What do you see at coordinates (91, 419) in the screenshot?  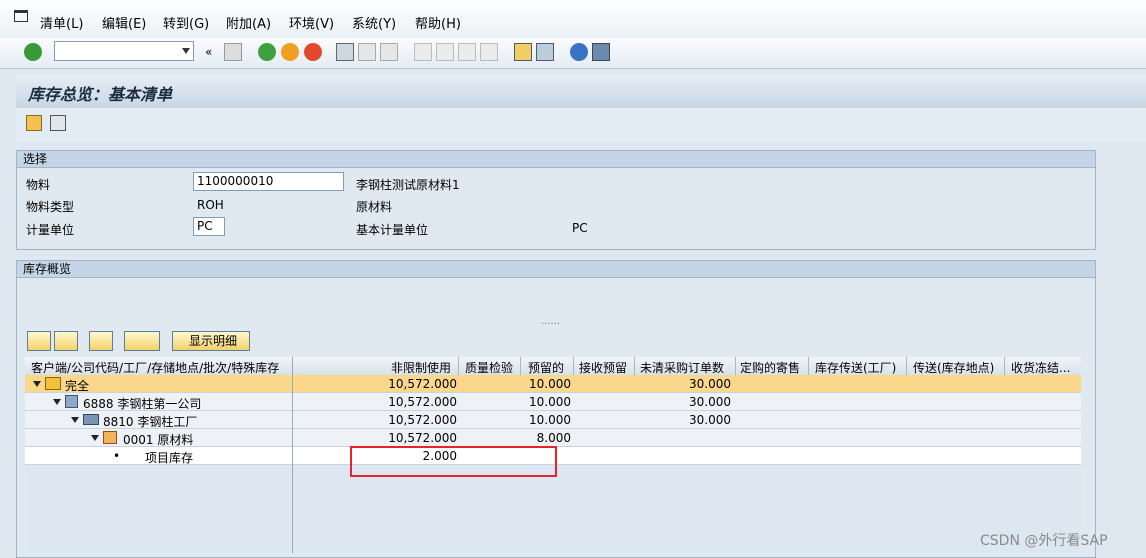 I see `plant-icon` at bounding box center [91, 419].